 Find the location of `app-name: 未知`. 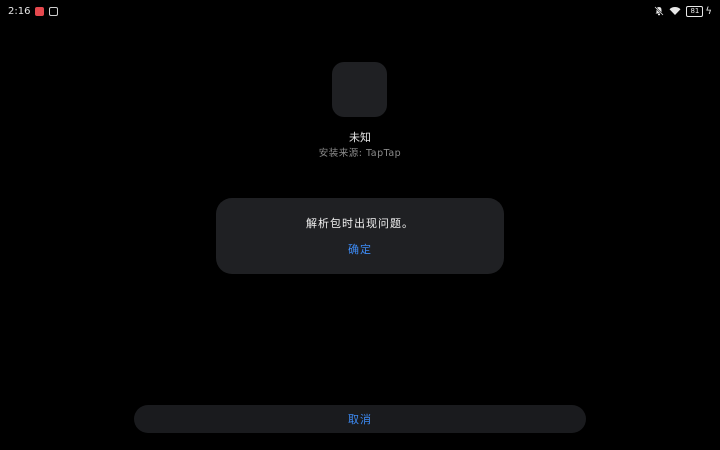

app-name: 未知 is located at coordinates (360, 137).